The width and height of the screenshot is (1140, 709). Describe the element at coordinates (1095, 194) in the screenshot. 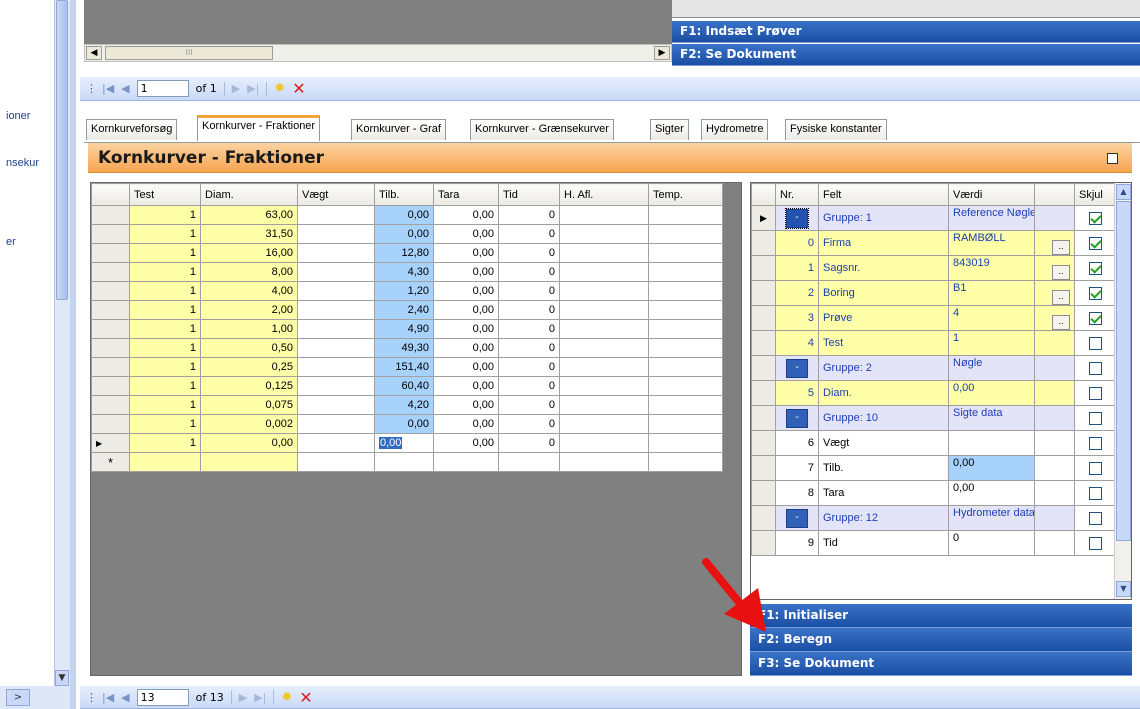

I see `column-header-skjul: Skjul` at that location.